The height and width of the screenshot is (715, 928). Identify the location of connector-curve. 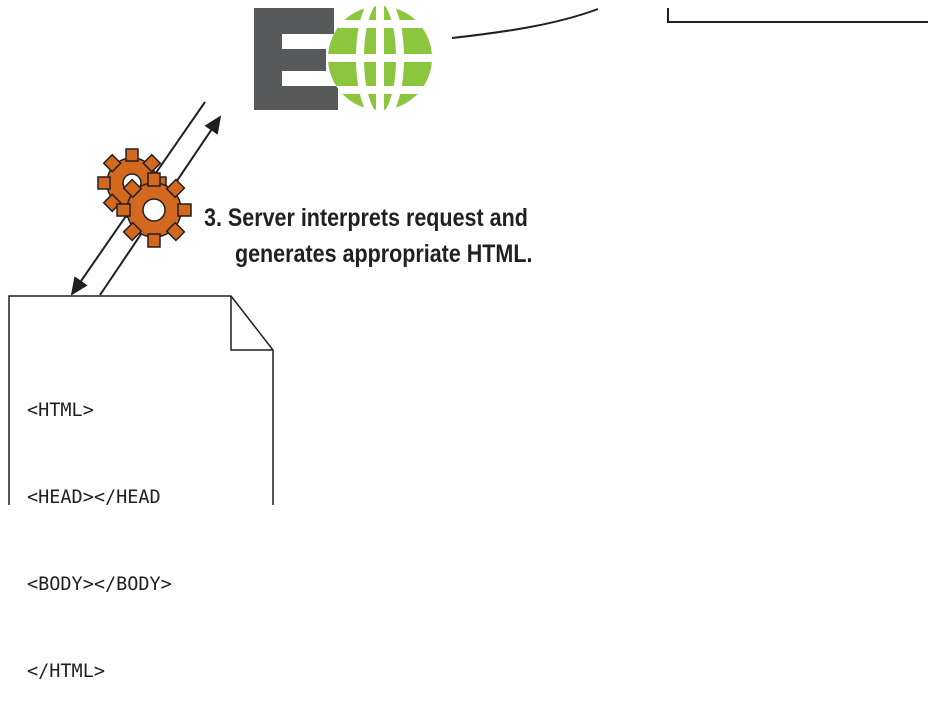
(525, 23).